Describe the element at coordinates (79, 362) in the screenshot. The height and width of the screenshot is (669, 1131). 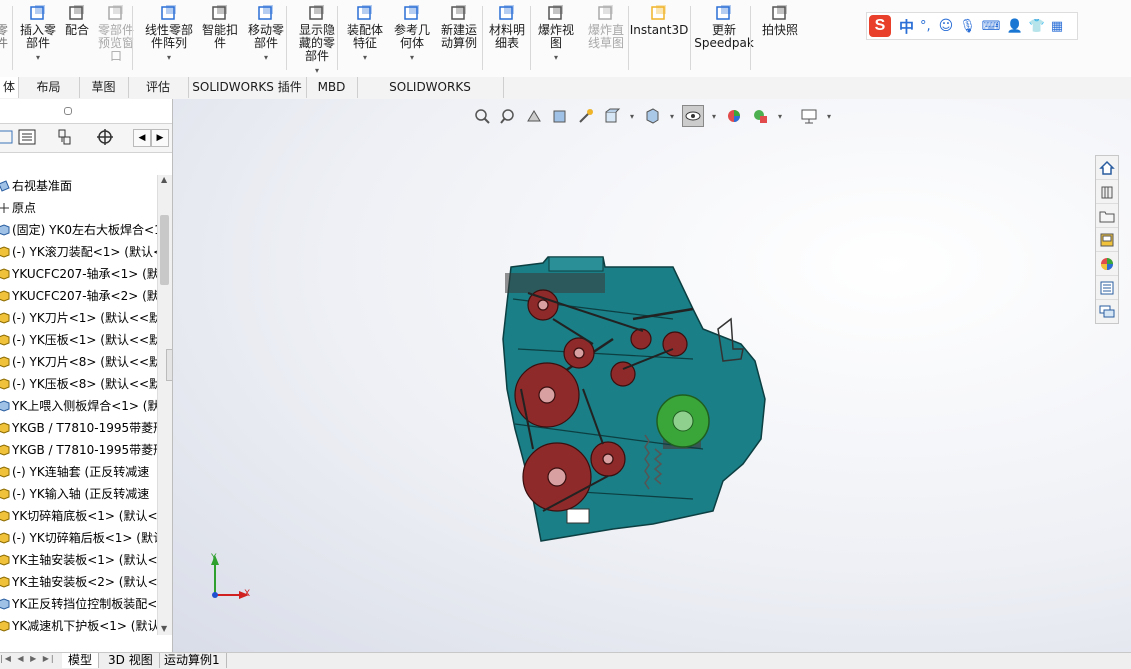
I see `tree-item: (-) YK刀片<8> (默认<<默认` at that location.